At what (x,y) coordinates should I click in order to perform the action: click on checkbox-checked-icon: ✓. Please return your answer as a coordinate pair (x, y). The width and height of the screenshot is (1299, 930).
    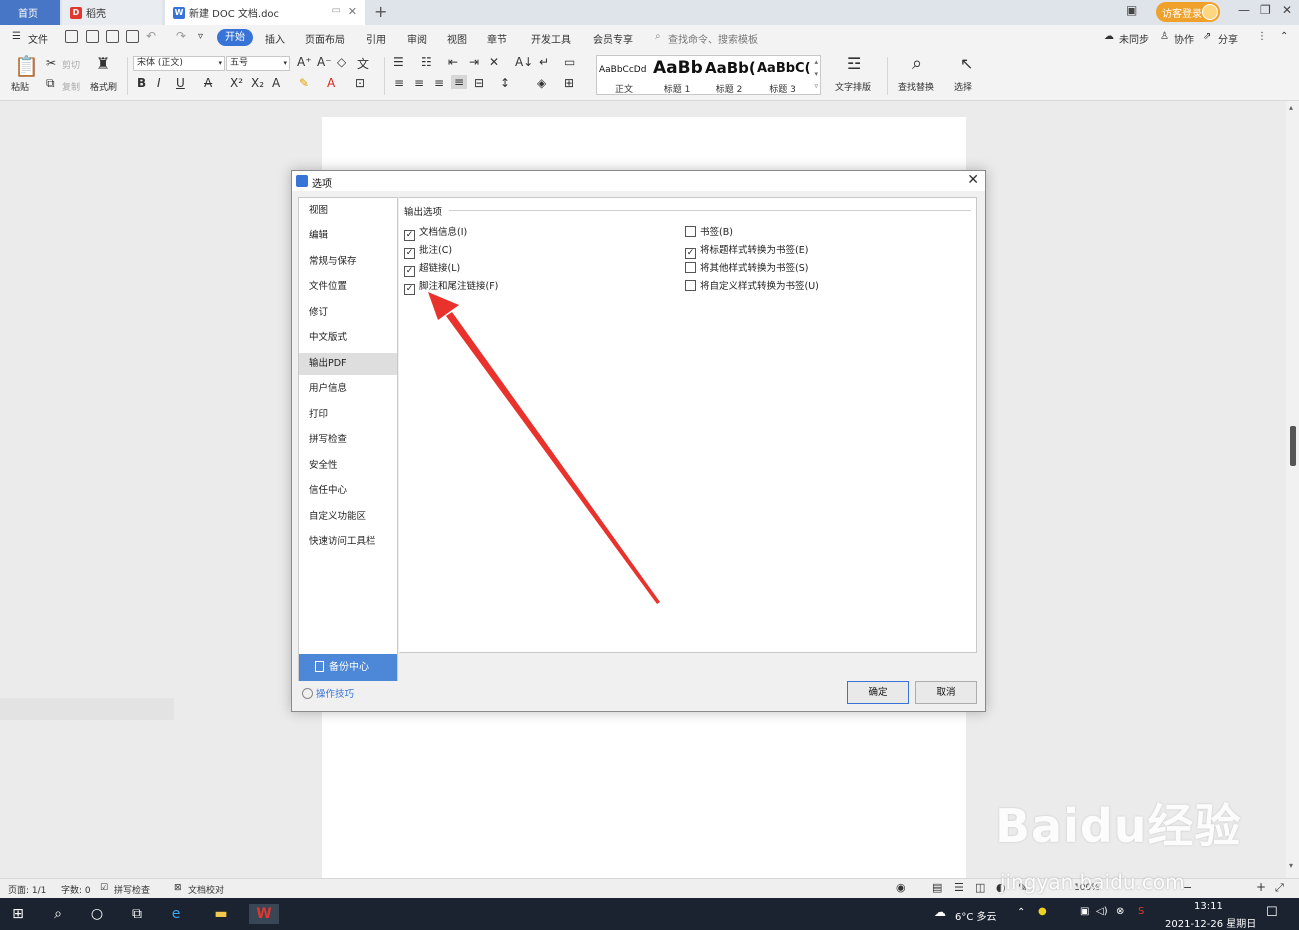
    Looking at the image, I should click on (409, 289).